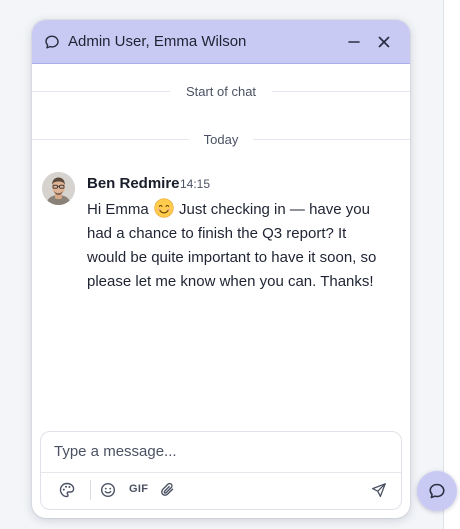 The width and height of the screenshot is (460, 529). I want to click on smiling-face-emoji-icon, so click(164, 208).